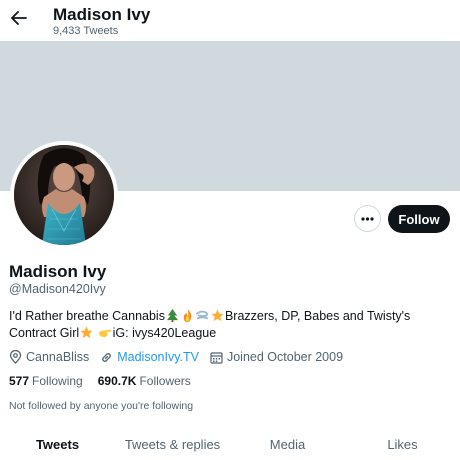 Image resolution: width=460 pixels, height=460 pixels. Describe the element at coordinates (158, 357) in the screenshot. I see `website-link: MadisonIvy.TV` at that location.